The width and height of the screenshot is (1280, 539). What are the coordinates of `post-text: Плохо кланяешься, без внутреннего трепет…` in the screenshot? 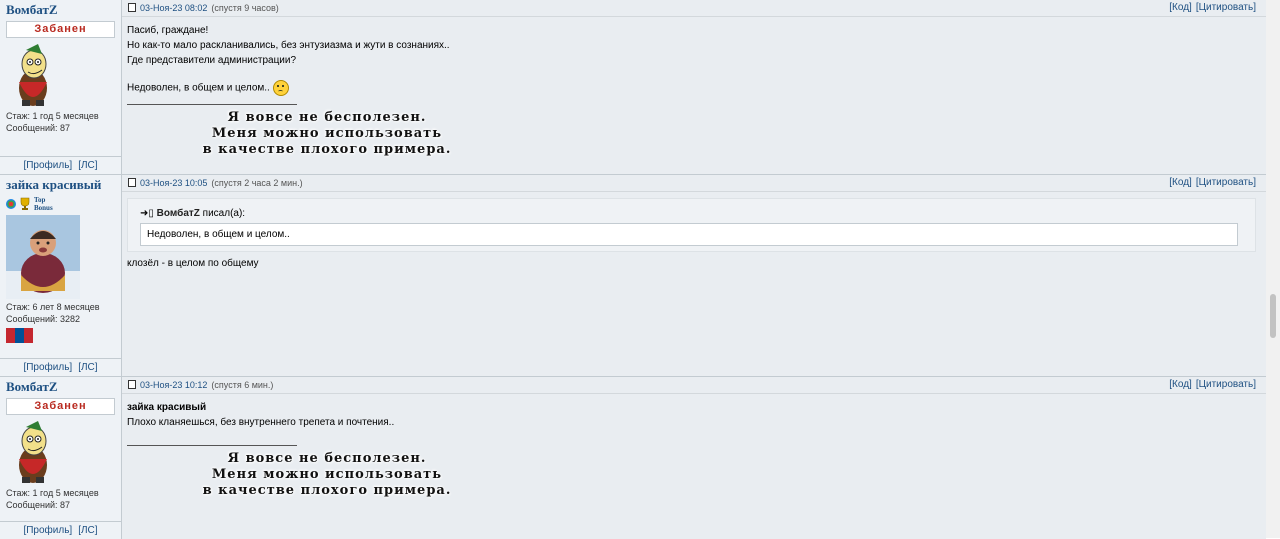 It's located at (261, 422).